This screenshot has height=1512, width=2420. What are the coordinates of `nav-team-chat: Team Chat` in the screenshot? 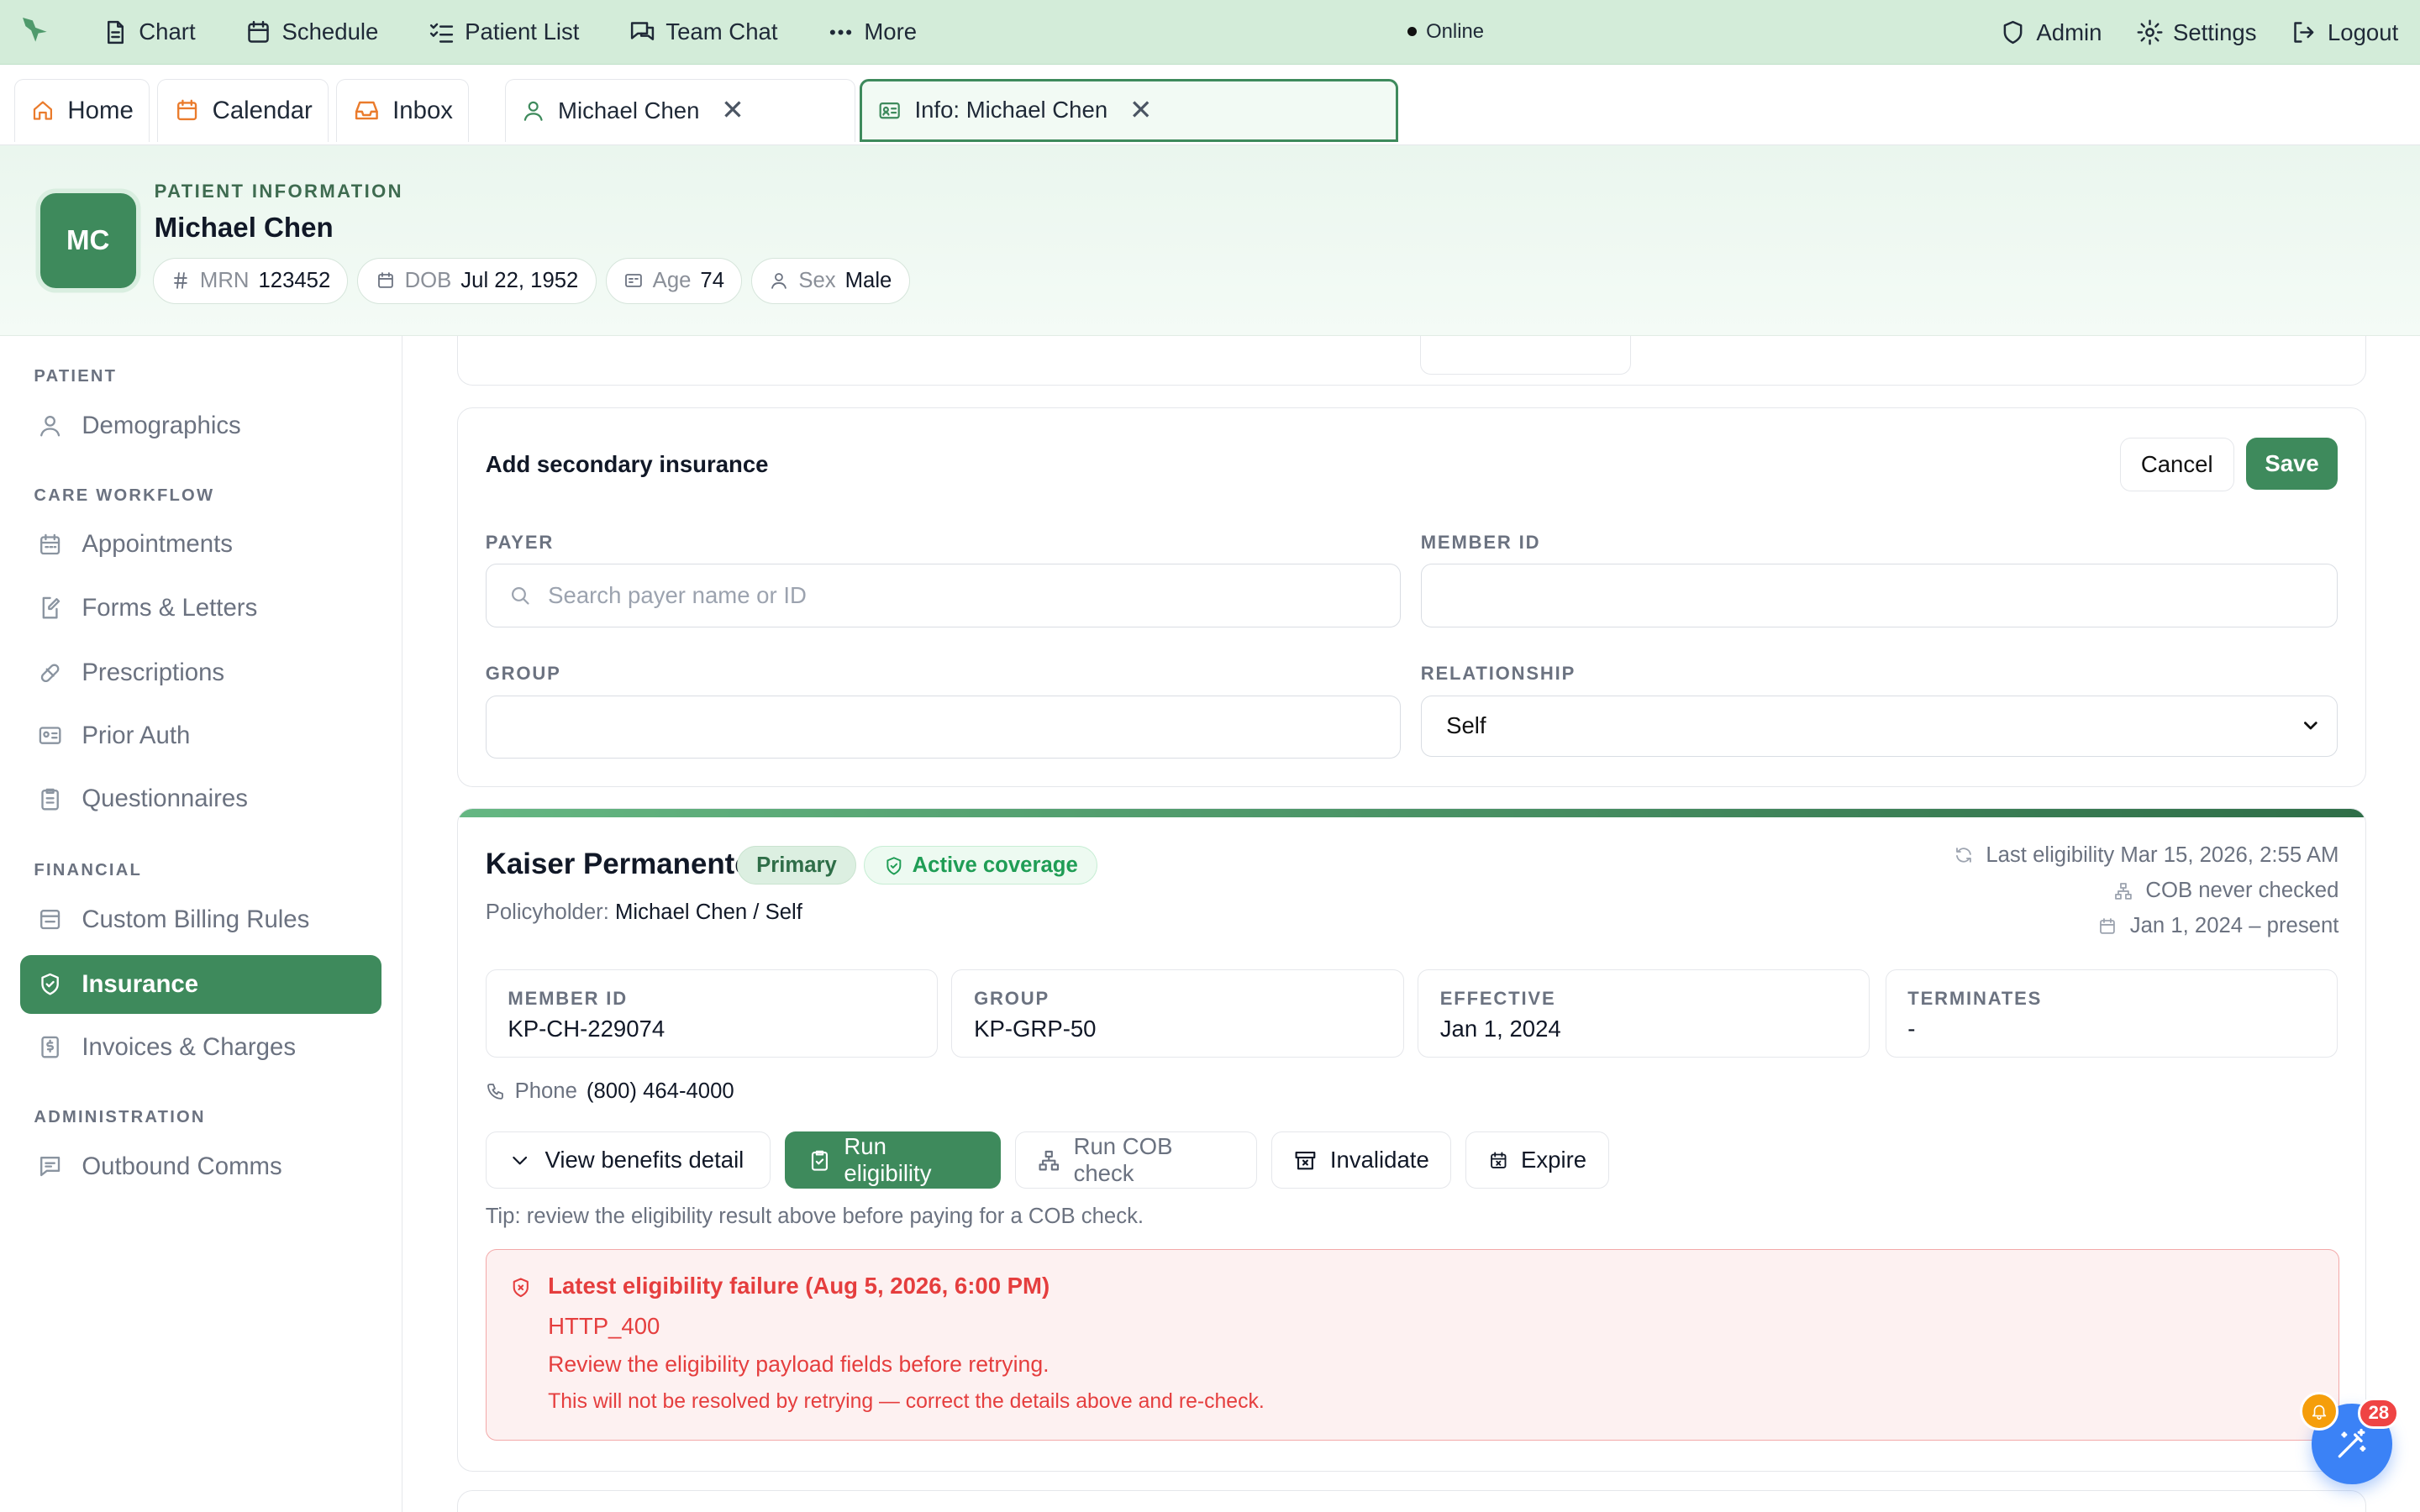 It's located at (704, 32).